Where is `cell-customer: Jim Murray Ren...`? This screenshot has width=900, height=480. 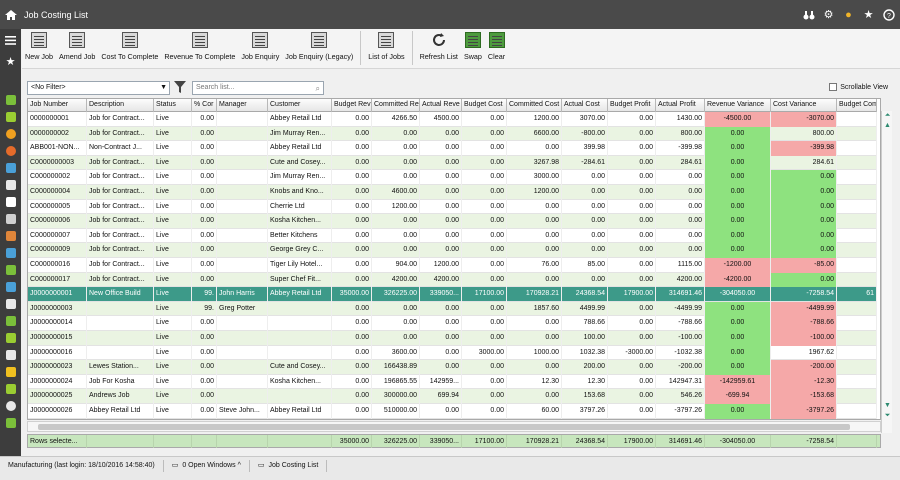 cell-customer: Jim Murray Ren... is located at coordinates (300, 134).